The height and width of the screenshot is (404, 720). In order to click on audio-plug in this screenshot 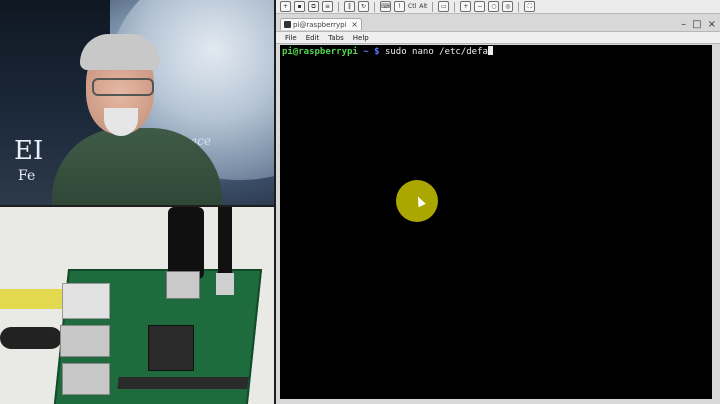, I will do `click(225, 284)`.